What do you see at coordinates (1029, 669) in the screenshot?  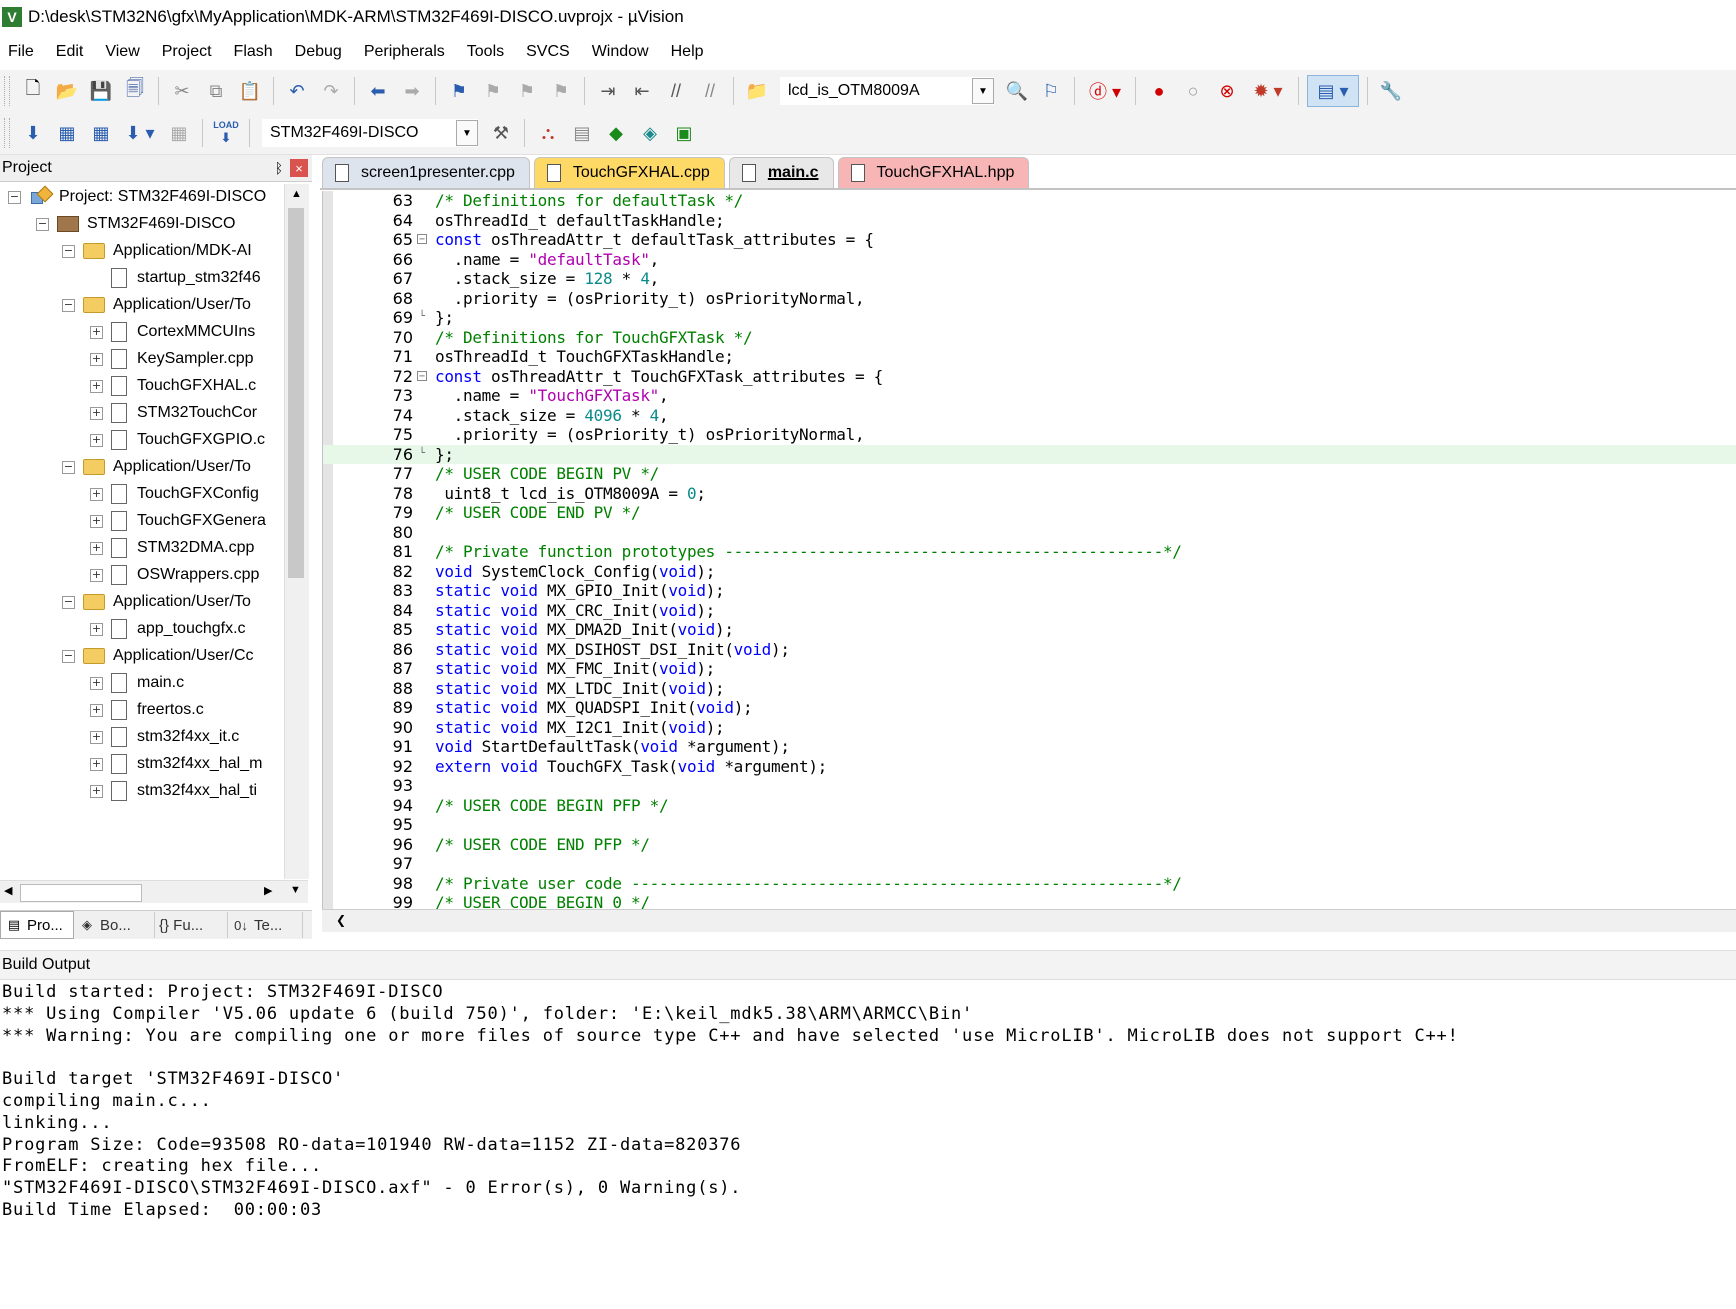 I see `code-line: 87 static void MX_FMC_Init(void);` at bounding box center [1029, 669].